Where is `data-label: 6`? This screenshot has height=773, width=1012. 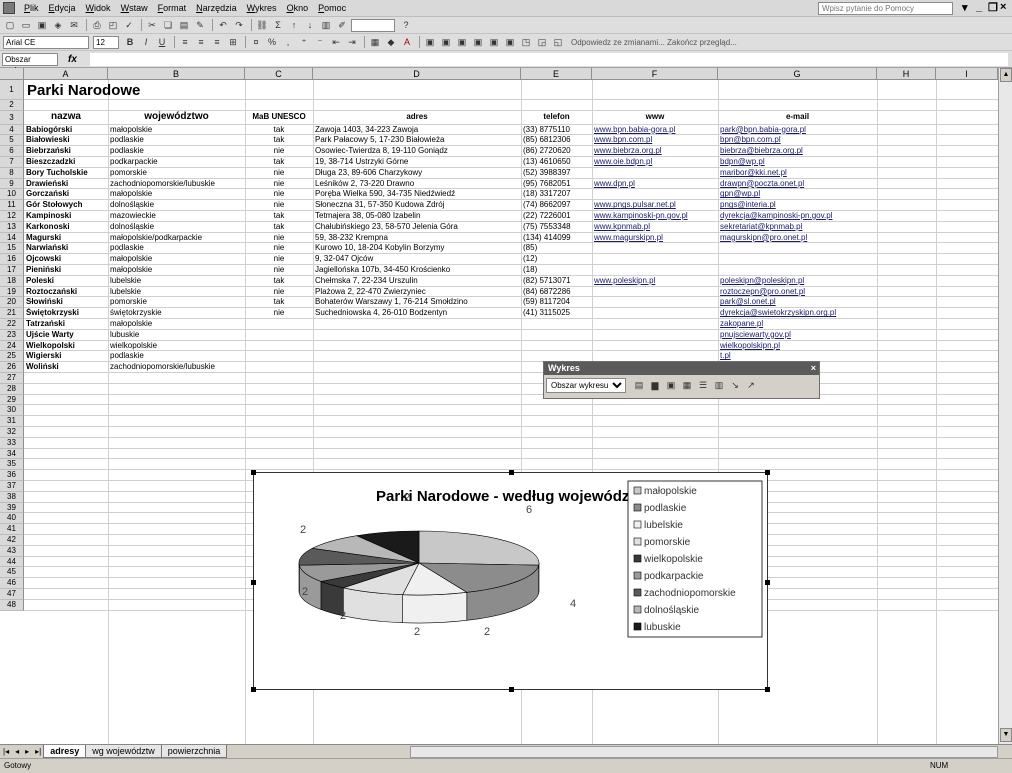
data-label: 6 is located at coordinates (529, 510).